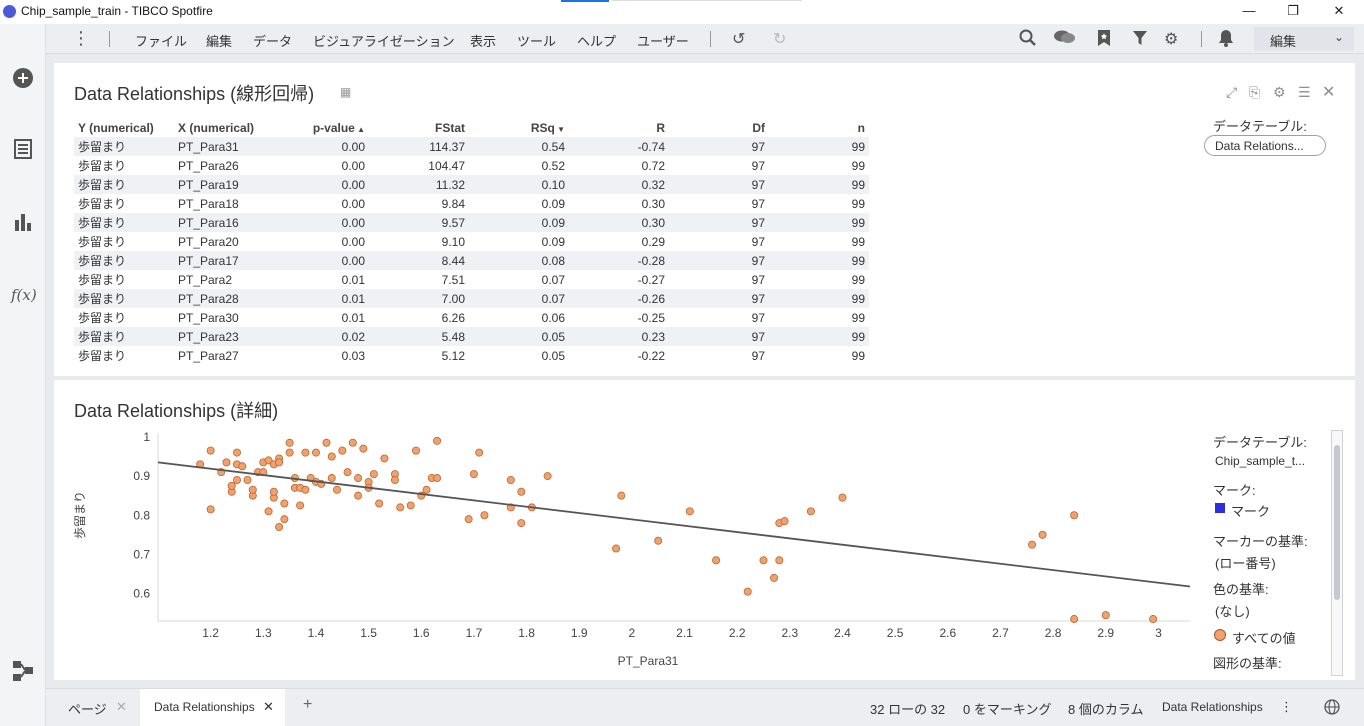 The height and width of the screenshot is (726, 1364). What do you see at coordinates (87, 708) in the screenshot?
I see `page-tab: ページ` at bounding box center [87, 708].